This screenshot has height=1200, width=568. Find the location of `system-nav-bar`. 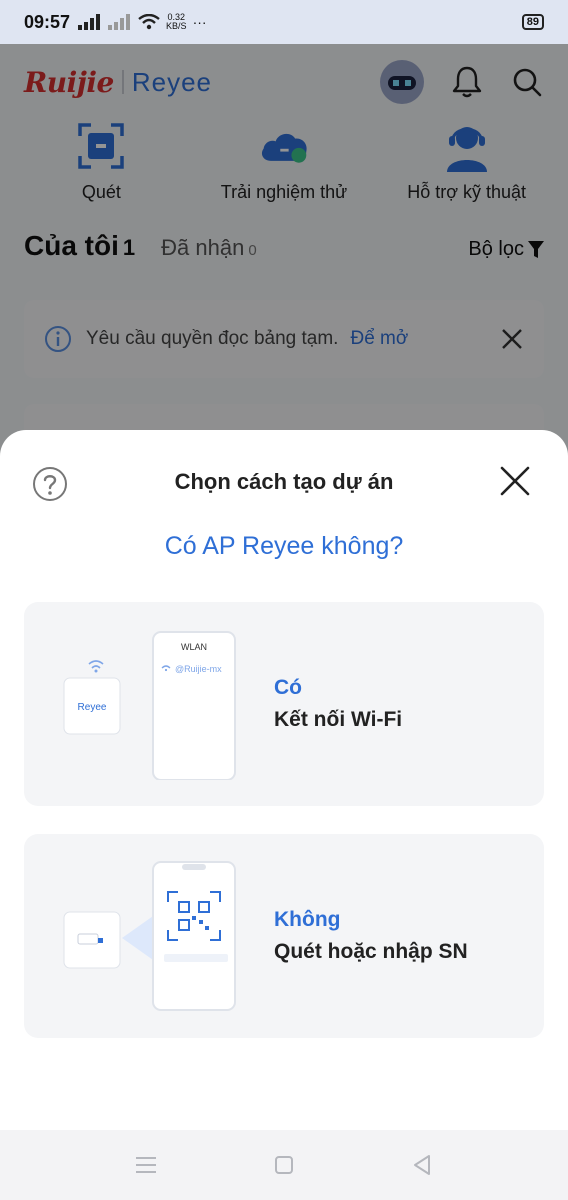

system-nav-bar is located at coordinates (284, 1165).